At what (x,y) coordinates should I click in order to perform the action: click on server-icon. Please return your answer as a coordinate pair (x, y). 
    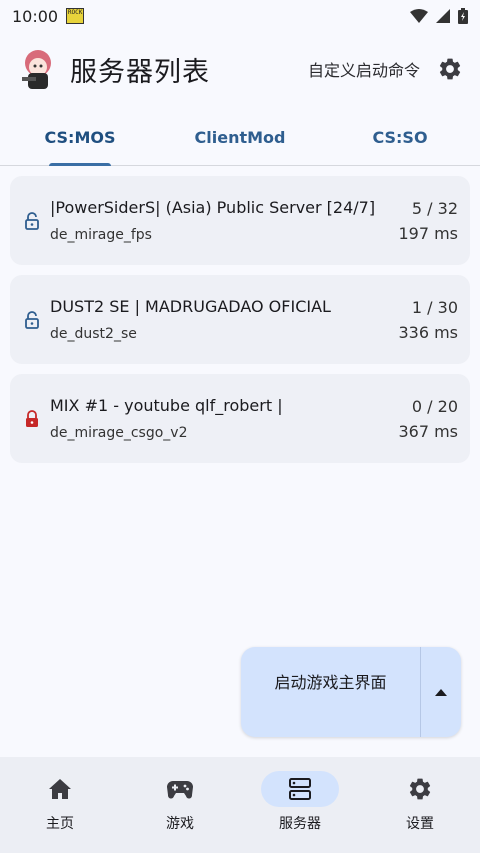
    Looking at the image, I should click on (300, 789).